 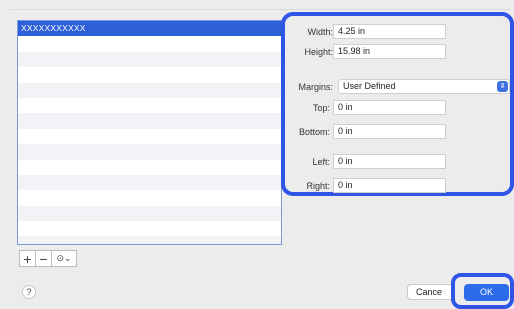 What do you see at coordinates (260, 5) in the screenshot?
I see `window-top-divider` at bounding box center [260, 5].